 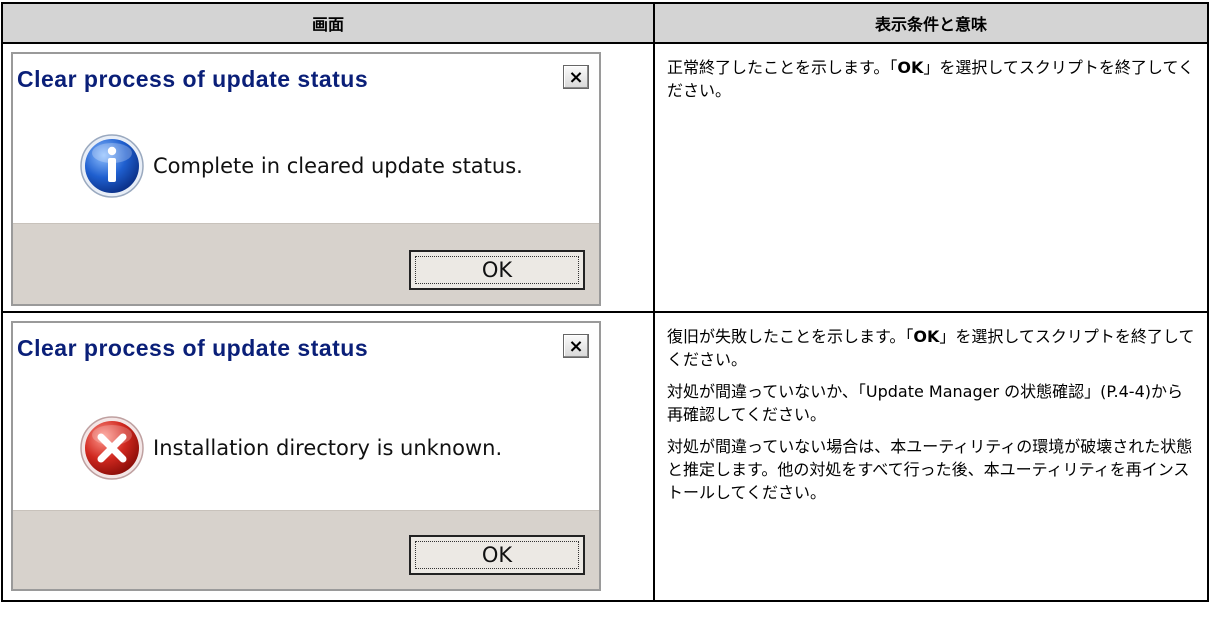 I want to click on dialog-body: Complete in cleared update status., so click(x=306, y=166).